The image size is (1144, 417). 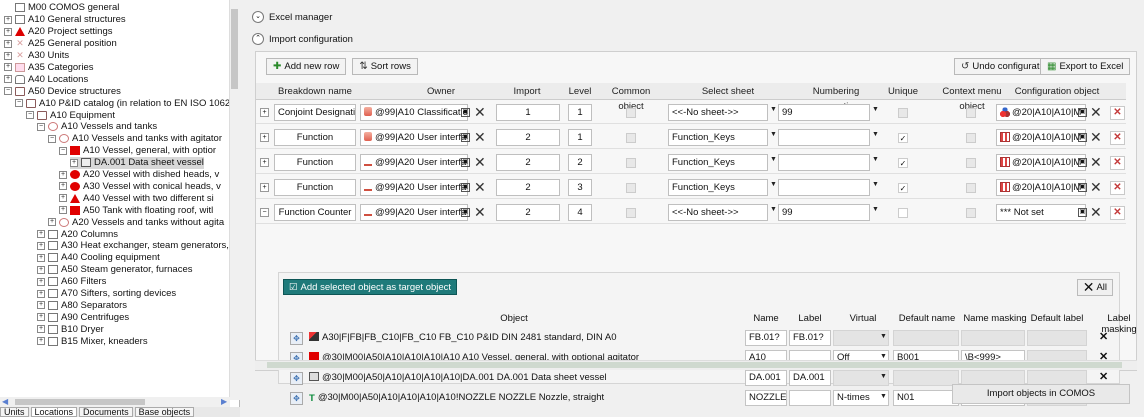 What do you see at coordinates (1057, 91) in the screenshot?
I see `column-header-configuration-object: Configuration object` at bounding box center [1057, 91].